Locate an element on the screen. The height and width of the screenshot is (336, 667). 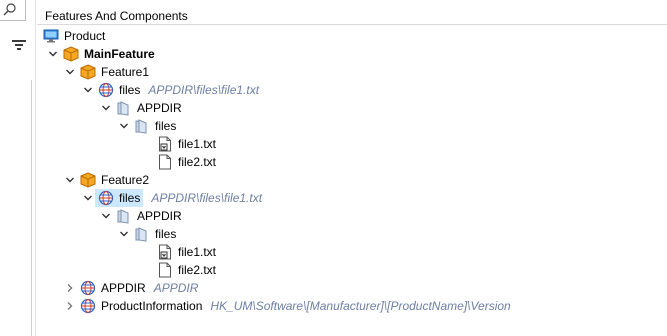
splitter is located at coordinates (31, 208).